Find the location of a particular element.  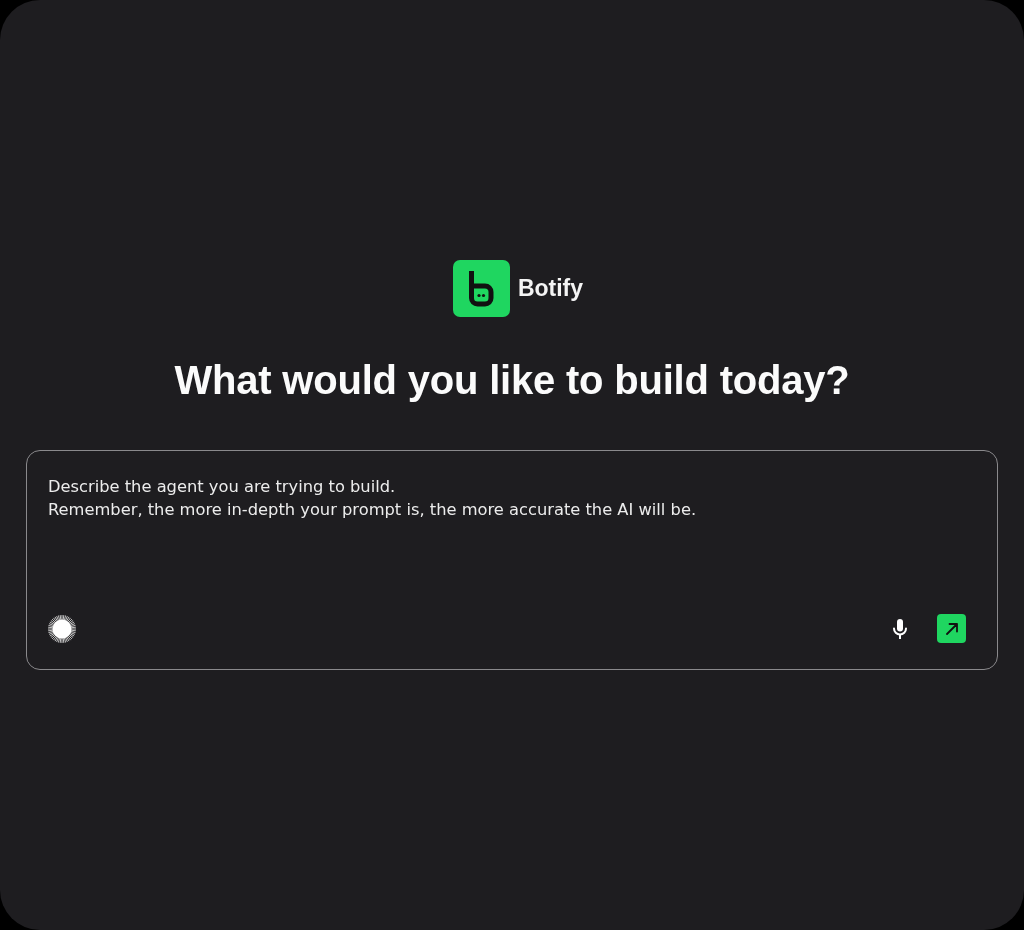

arrow-icon is located at coordinates (951, 628).